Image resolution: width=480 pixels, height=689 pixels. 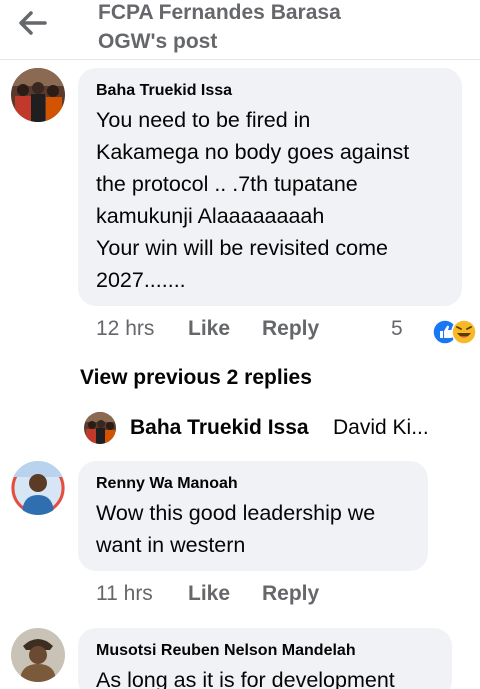 I want to click on comment-line: Kakamega no body goes against, so click(x=253, y=152).